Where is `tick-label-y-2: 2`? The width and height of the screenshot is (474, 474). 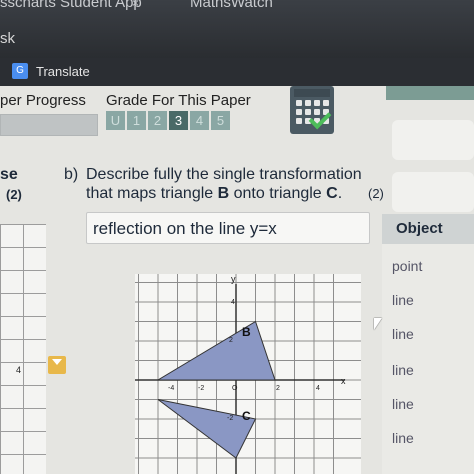 tick-label-y-2: 2 is located at coordinates (231, 340).